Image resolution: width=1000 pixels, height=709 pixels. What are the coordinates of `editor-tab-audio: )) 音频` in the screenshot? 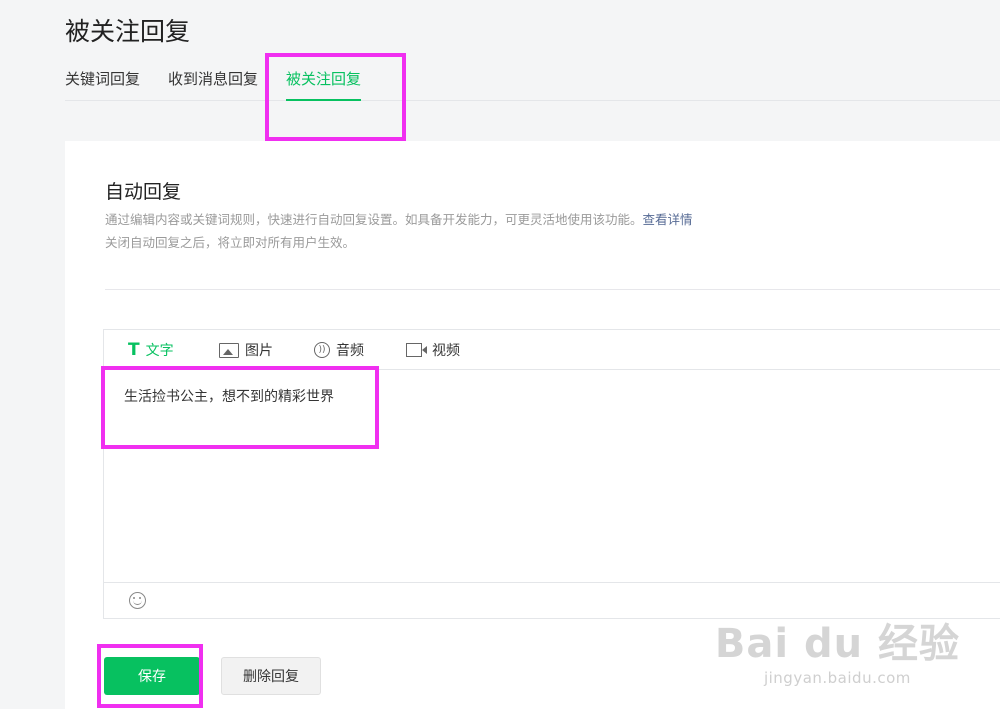 It's located at (339, 350).